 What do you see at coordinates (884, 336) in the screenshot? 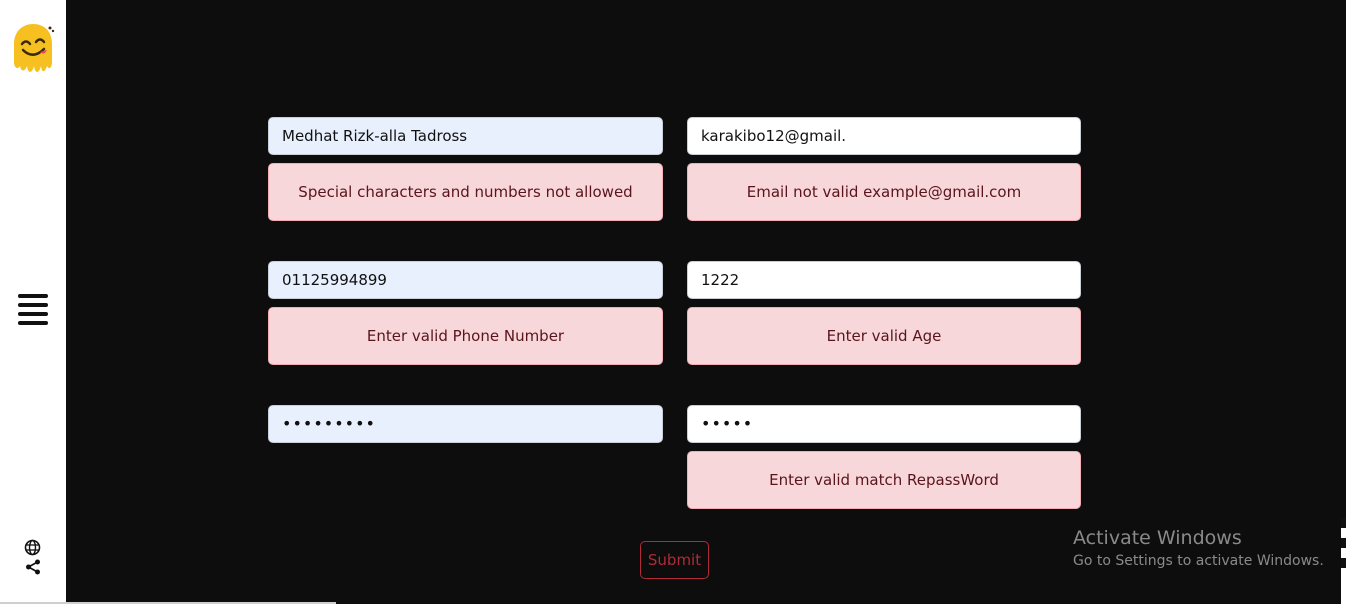
I see `age-error-alert: Enter valid Age` at bounding box center [884, 336].